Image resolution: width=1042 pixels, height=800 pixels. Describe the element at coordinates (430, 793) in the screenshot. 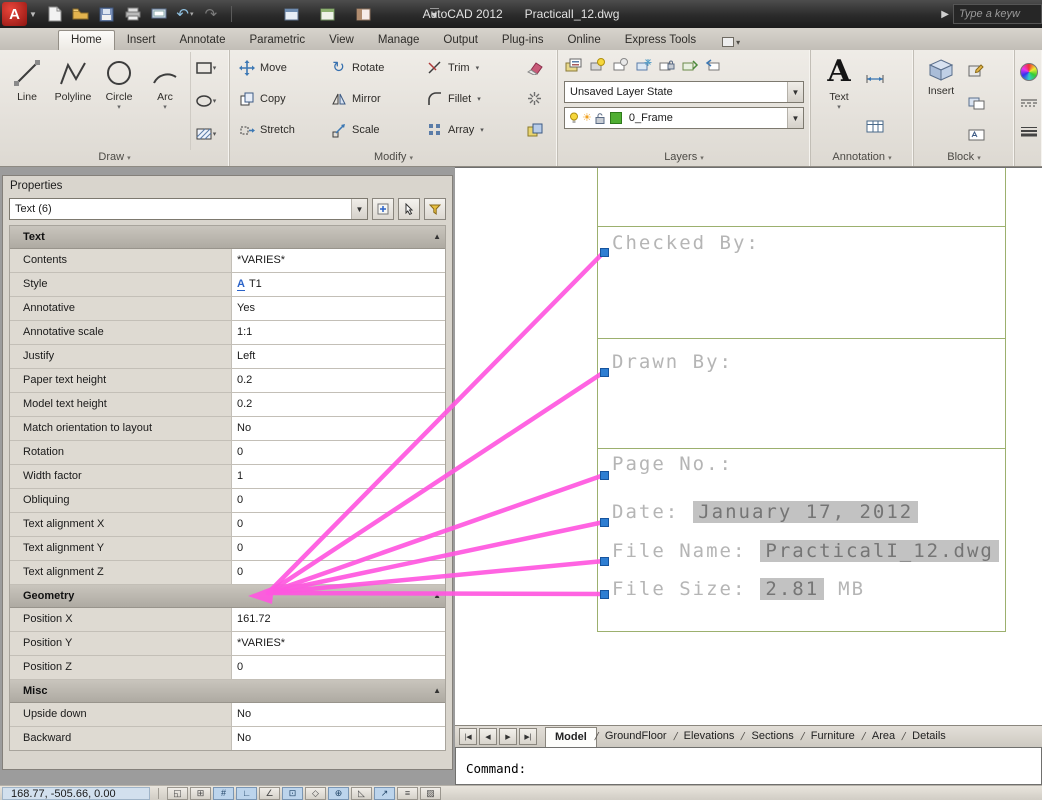

I see `show-transparency-toggle: ▨` at that location.